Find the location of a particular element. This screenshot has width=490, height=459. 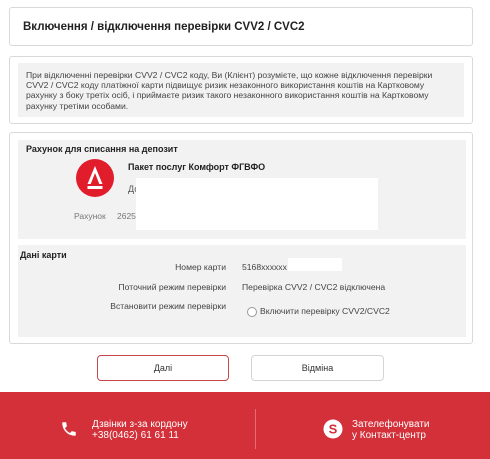

set-mode-label: Встановити режим перевірки is located at coordinates (168, 306).